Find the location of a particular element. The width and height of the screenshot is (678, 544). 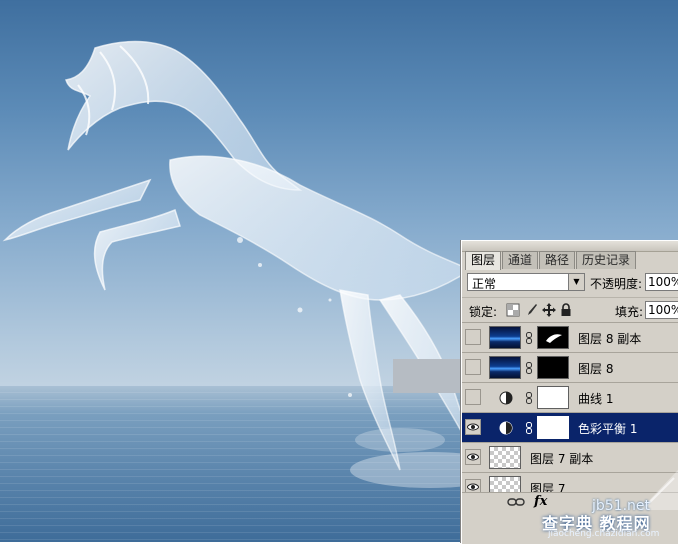

tab-paths: 路径 is located at coordinates (557, 260).